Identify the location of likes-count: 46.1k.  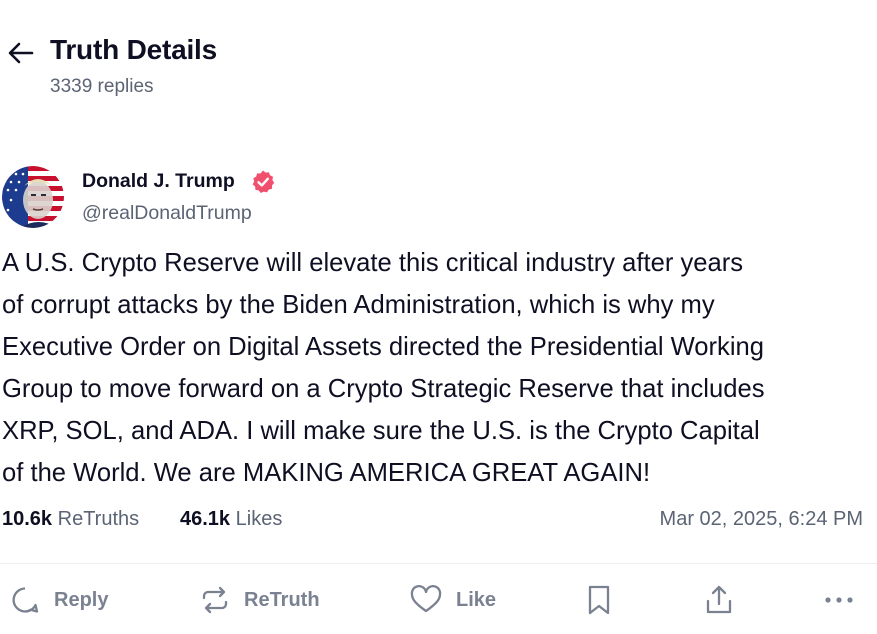
(205, 519).